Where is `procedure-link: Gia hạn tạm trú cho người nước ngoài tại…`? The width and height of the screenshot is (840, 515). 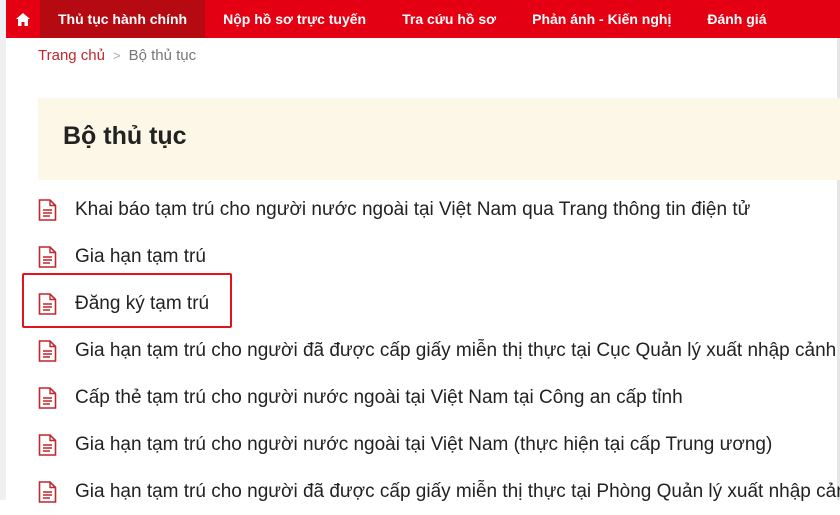 procedure-link: Gia hạn tạm trú cho người nước ngoài tại… is located at coordinates (423, 445).